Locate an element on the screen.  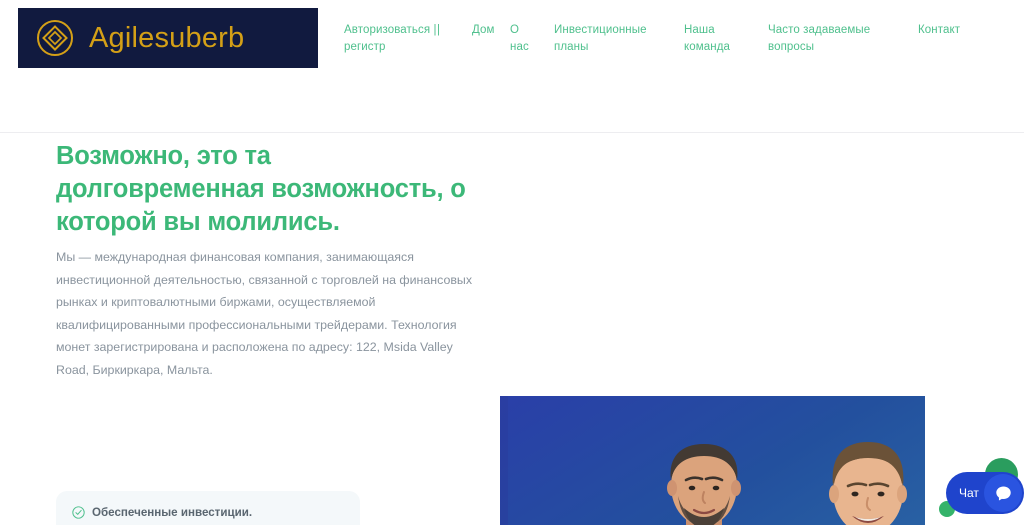
chat-widget: Чат is located at coordinates (981, 491).